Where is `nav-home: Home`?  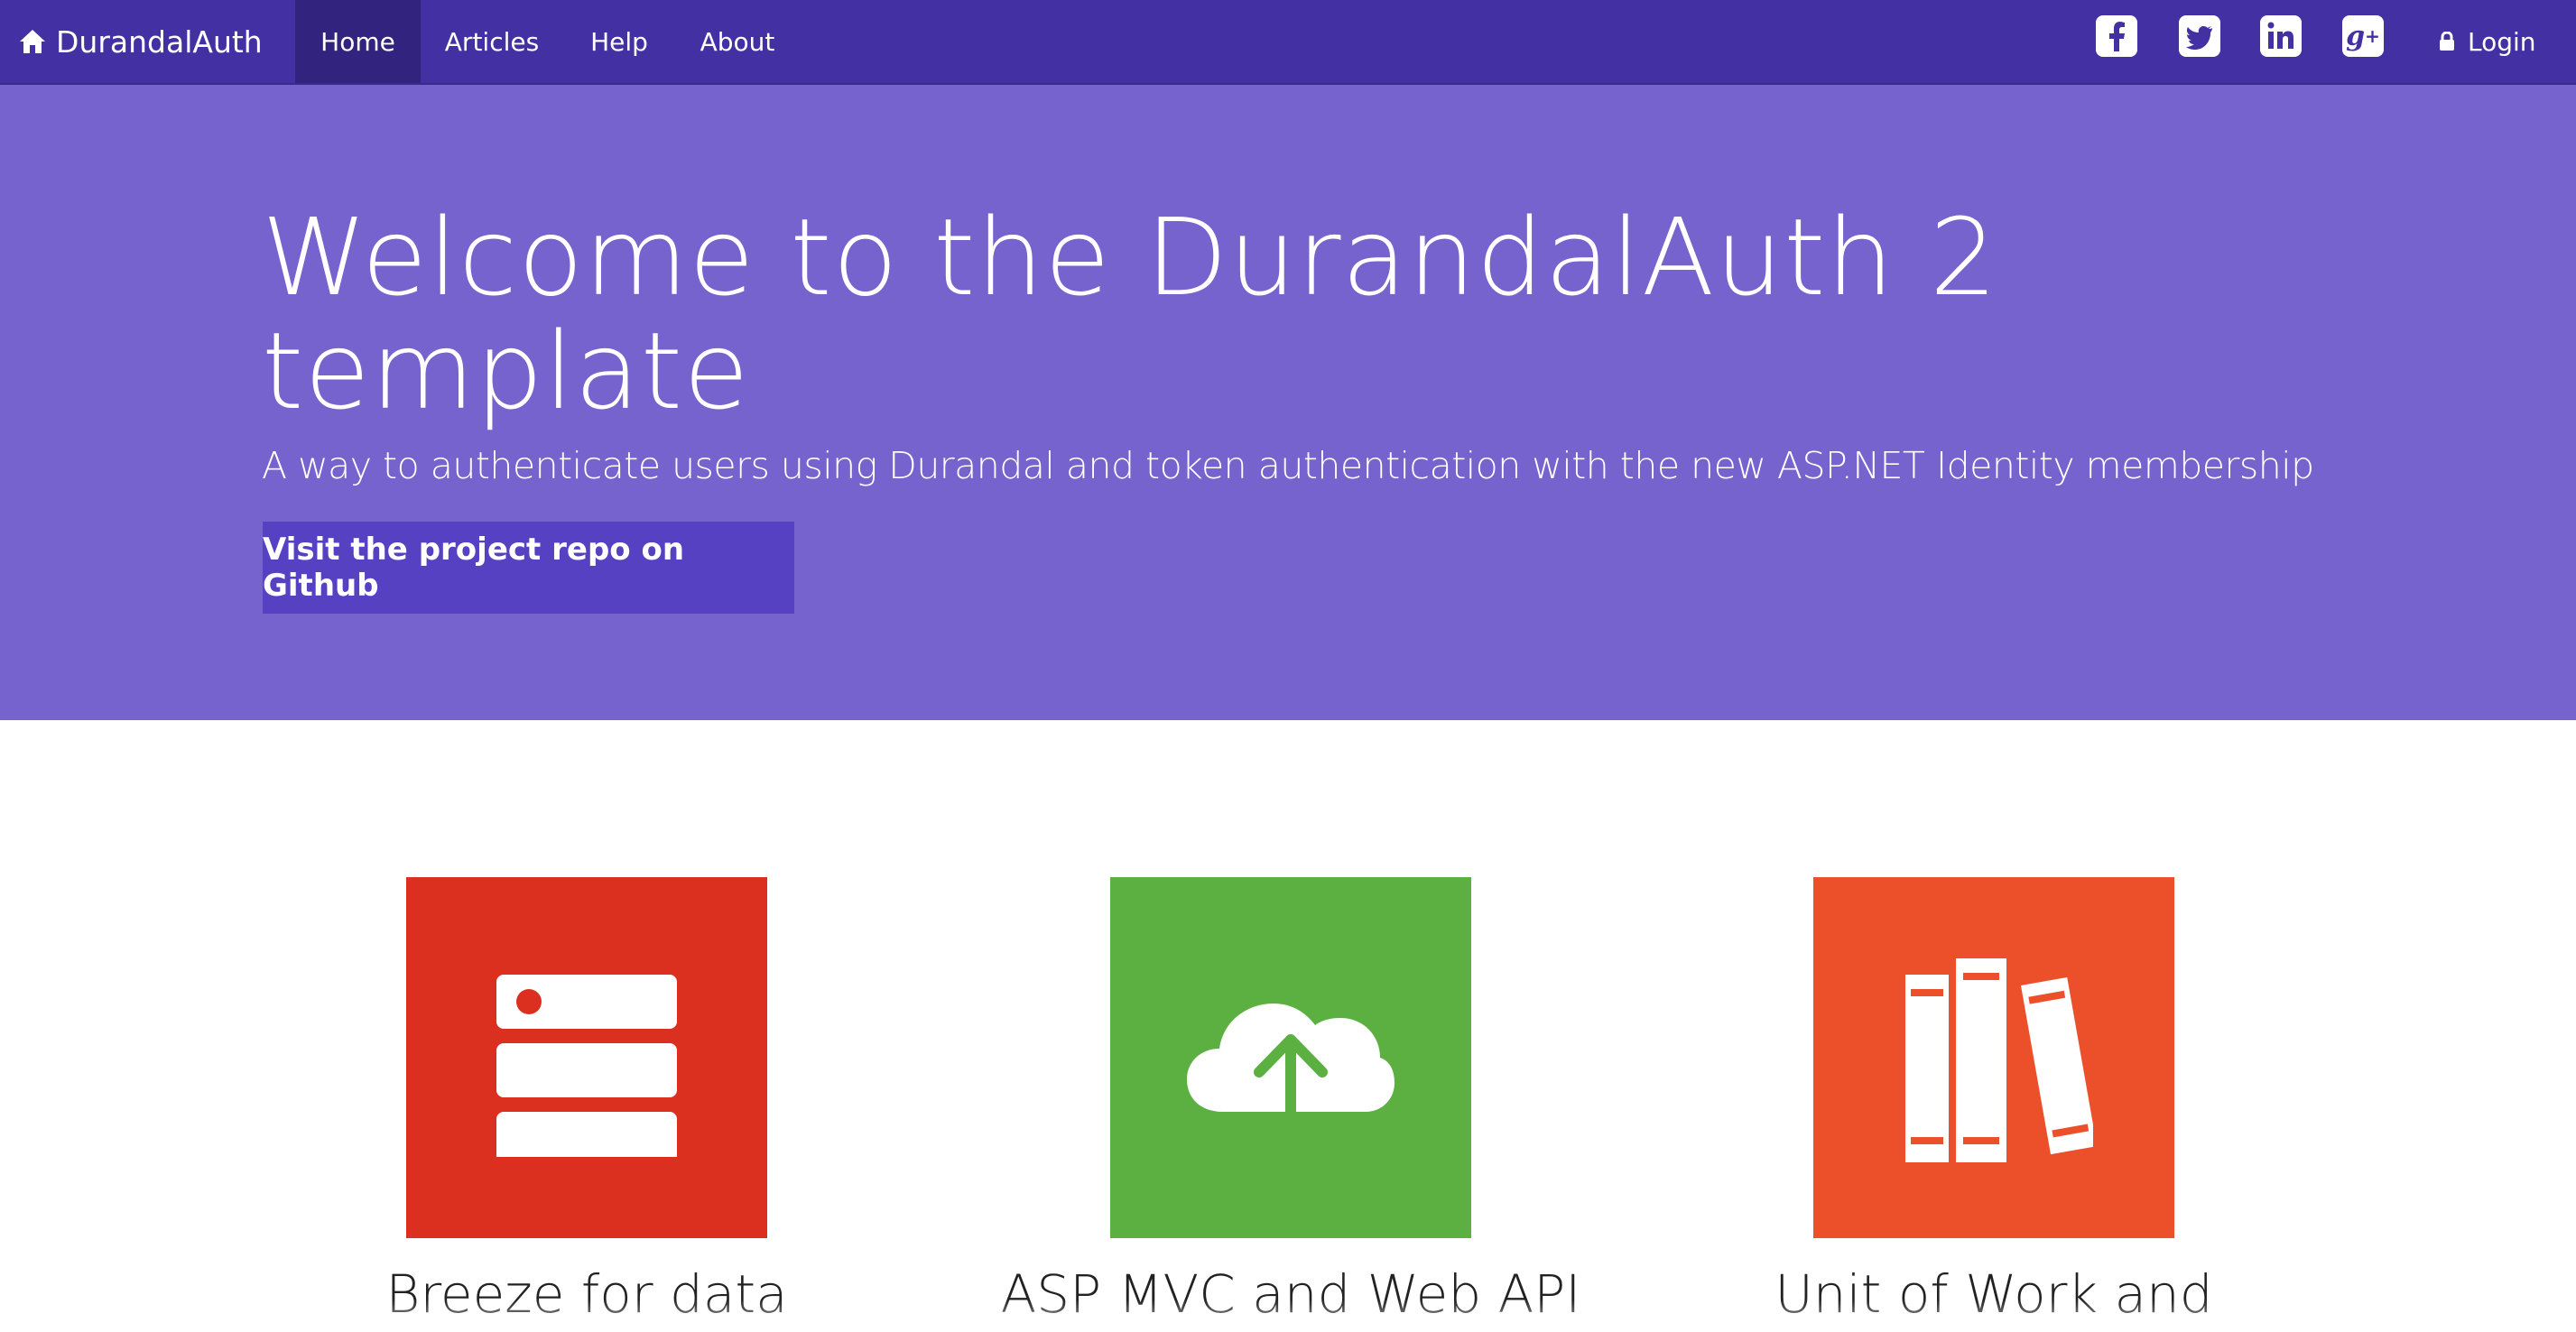 nav-home: Home is located at coordinates (358, 41).